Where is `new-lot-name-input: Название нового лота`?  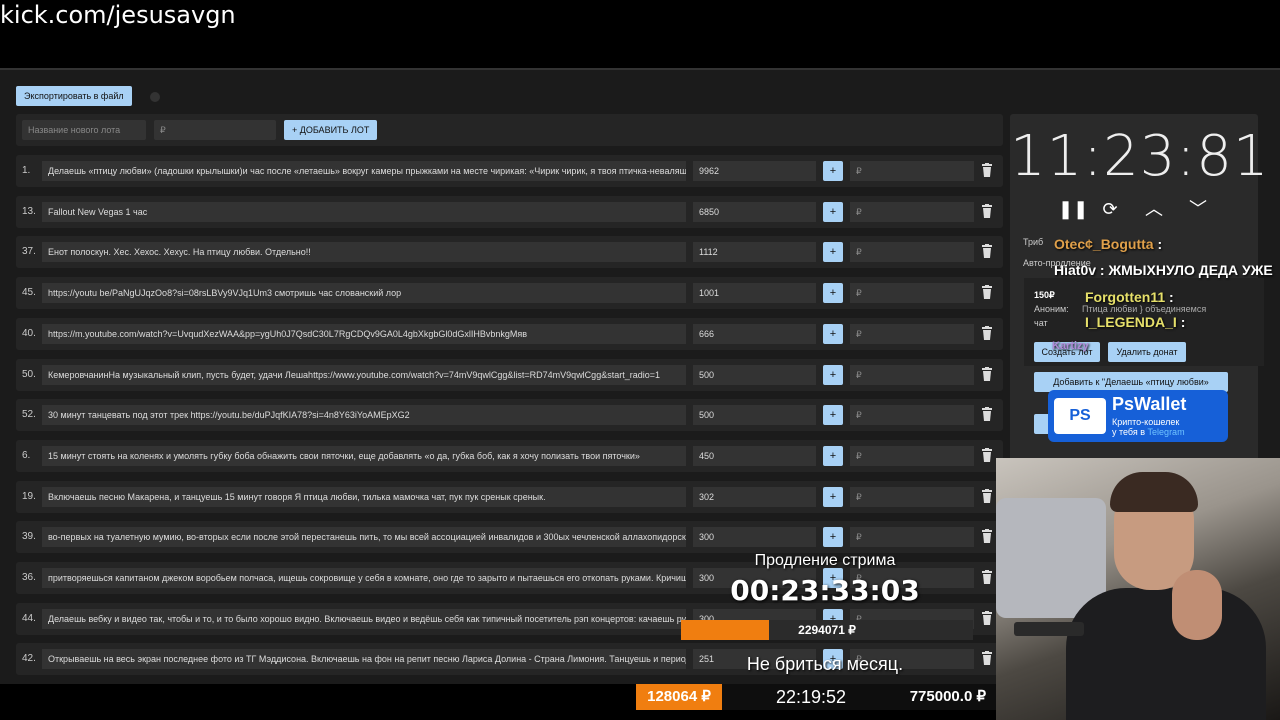 new-lot-name-input: Название нового лота is located at coordinates (84, 130).